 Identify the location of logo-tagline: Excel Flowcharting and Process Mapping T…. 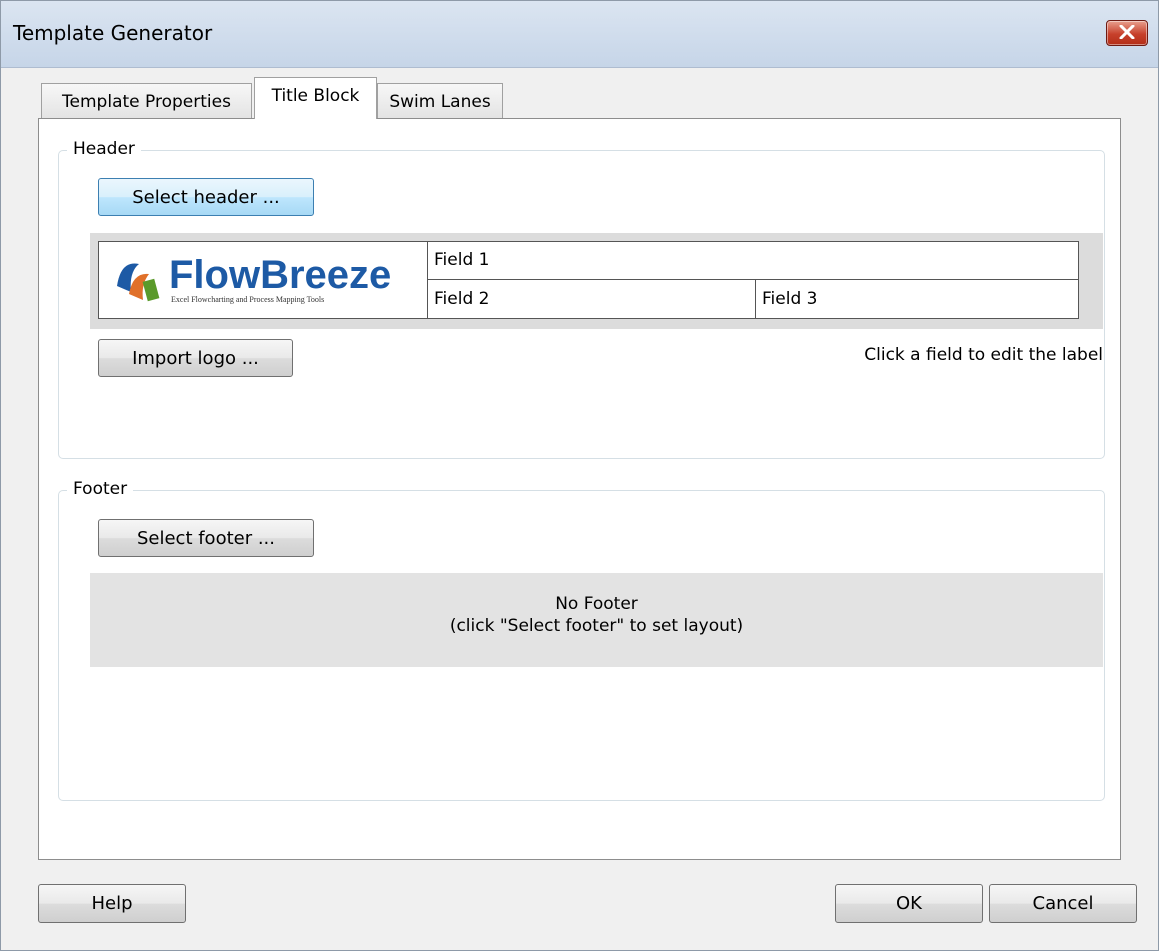
(247, 299).